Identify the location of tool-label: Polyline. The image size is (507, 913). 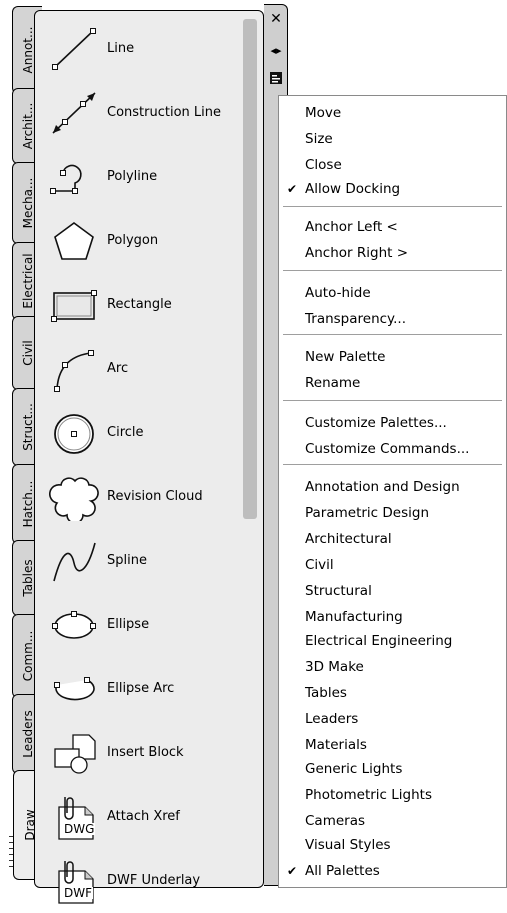
(132, 176).